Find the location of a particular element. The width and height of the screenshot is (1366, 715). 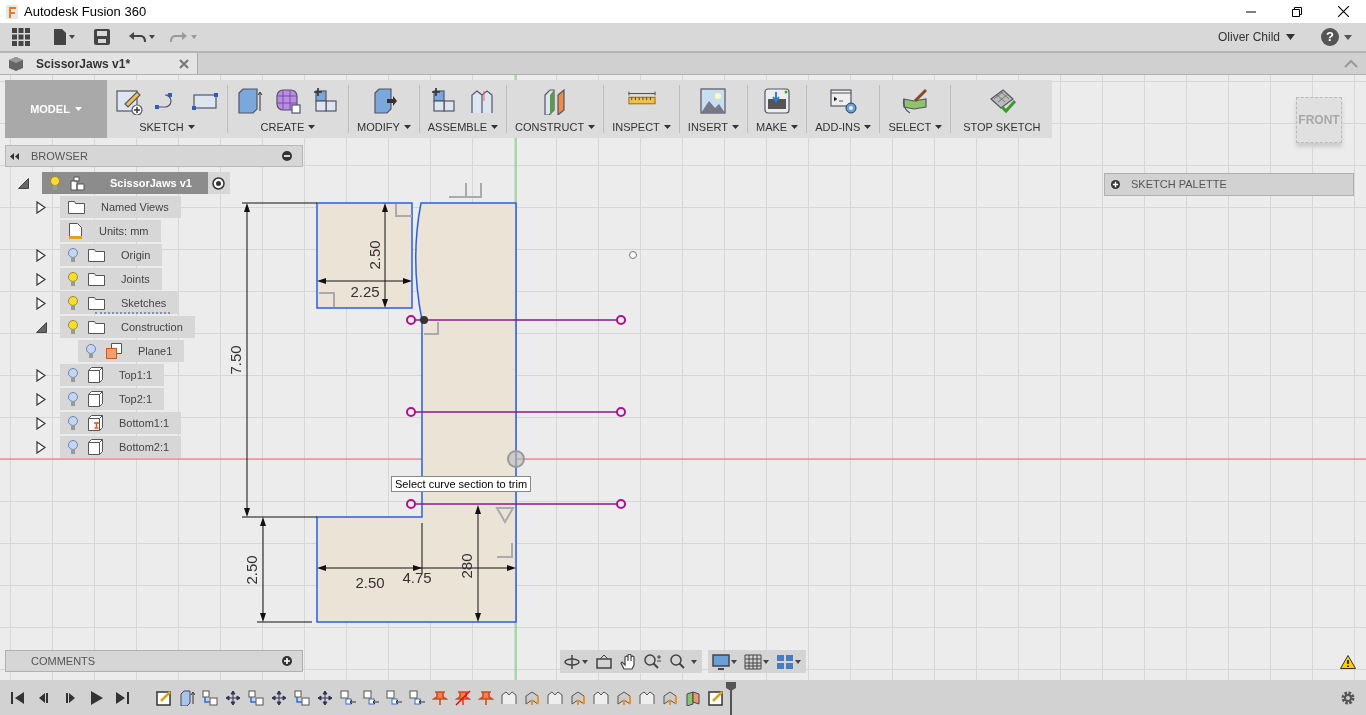

look-at-icon is located at coordinates (604, 661).